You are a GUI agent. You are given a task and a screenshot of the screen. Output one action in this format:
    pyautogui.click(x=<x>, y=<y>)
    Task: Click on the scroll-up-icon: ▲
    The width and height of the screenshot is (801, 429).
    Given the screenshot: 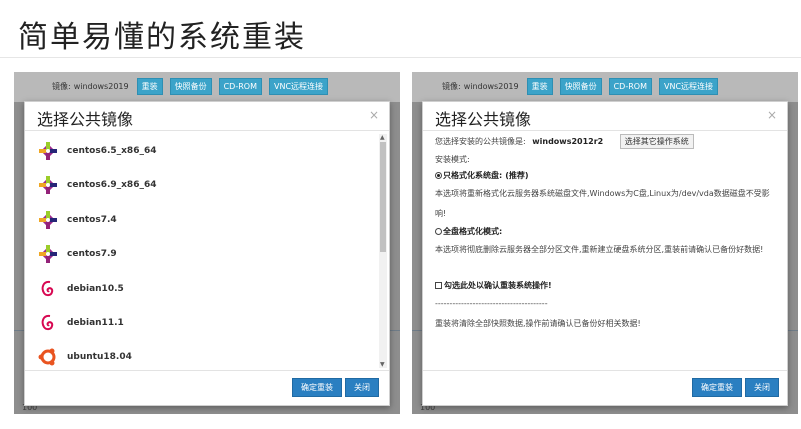 What is the action you would take?
    pyautogui.click(x=382, y=137)
    